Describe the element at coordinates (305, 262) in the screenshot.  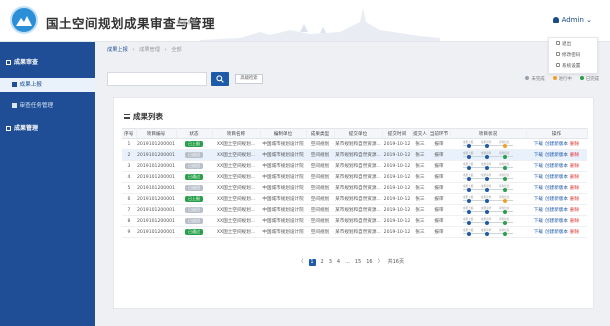
I see `pagination: 〈 1 2 3 4... 15 16 〉共16页` at that location.